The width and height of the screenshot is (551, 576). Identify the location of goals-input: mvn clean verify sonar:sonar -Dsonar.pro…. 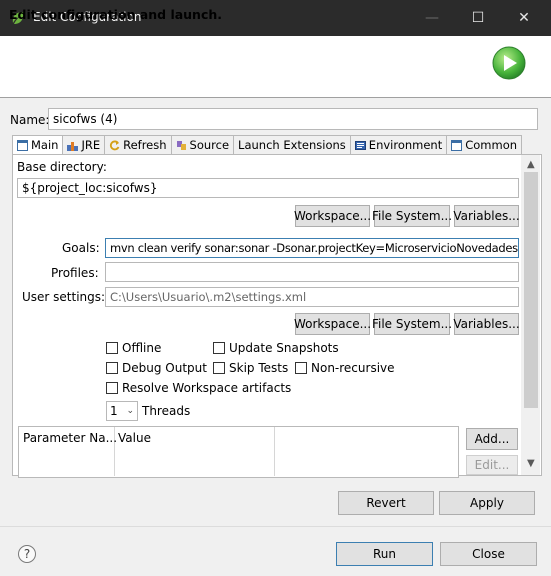
(312, 248).